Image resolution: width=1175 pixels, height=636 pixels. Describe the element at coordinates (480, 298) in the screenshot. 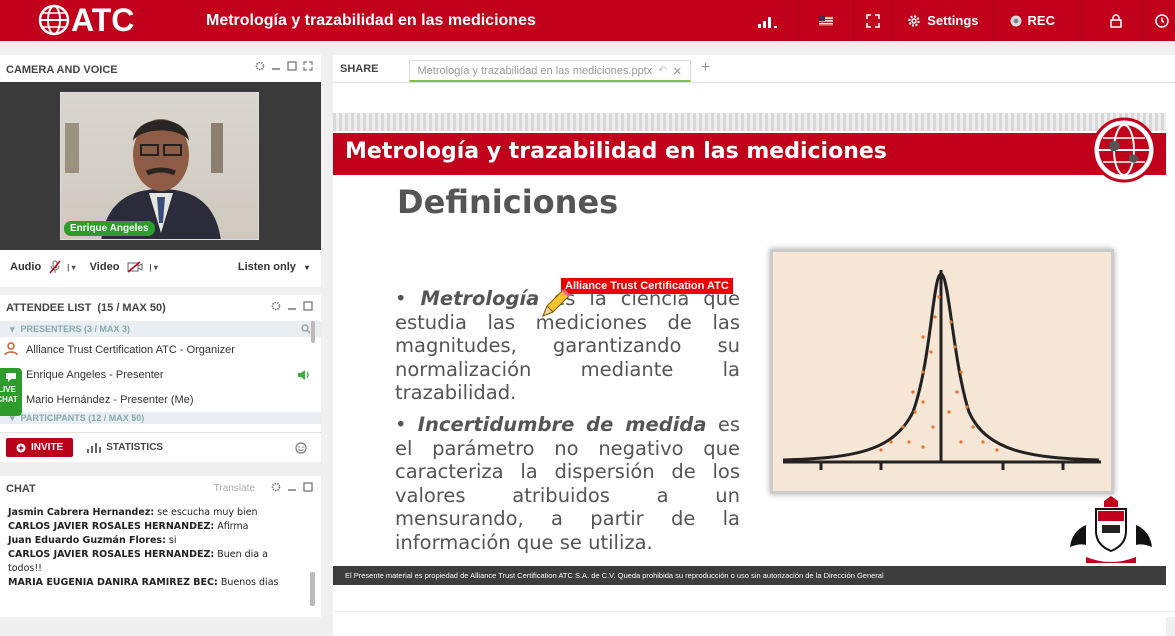

I see `bullet-term: Metrología` at that location.